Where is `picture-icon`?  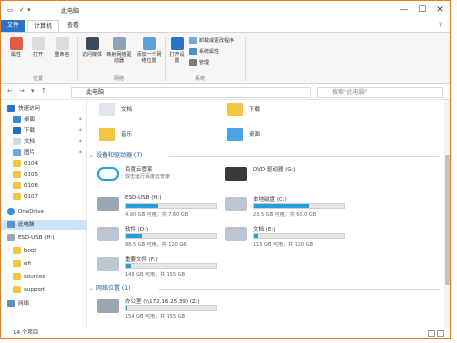
picture-icon is located at coordinates (17, 152).